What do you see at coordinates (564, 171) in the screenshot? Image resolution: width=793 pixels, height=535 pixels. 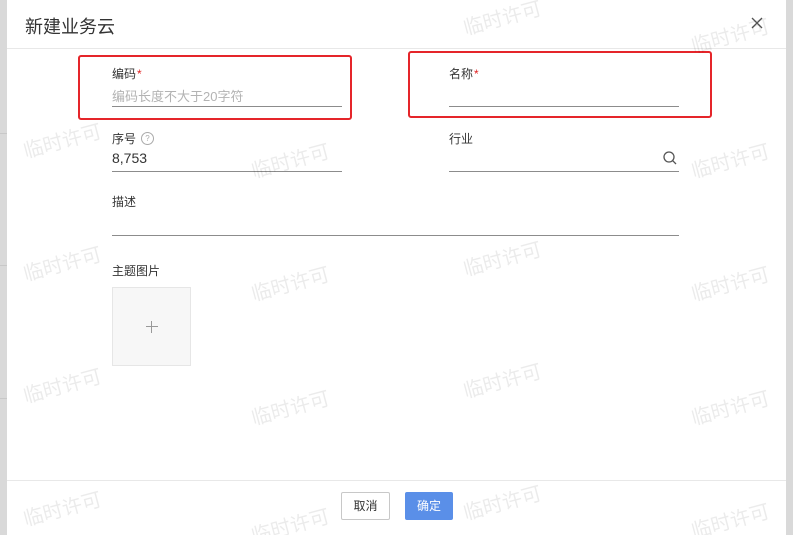 I see `industry-input-underline` at bounding box center [564, 171].